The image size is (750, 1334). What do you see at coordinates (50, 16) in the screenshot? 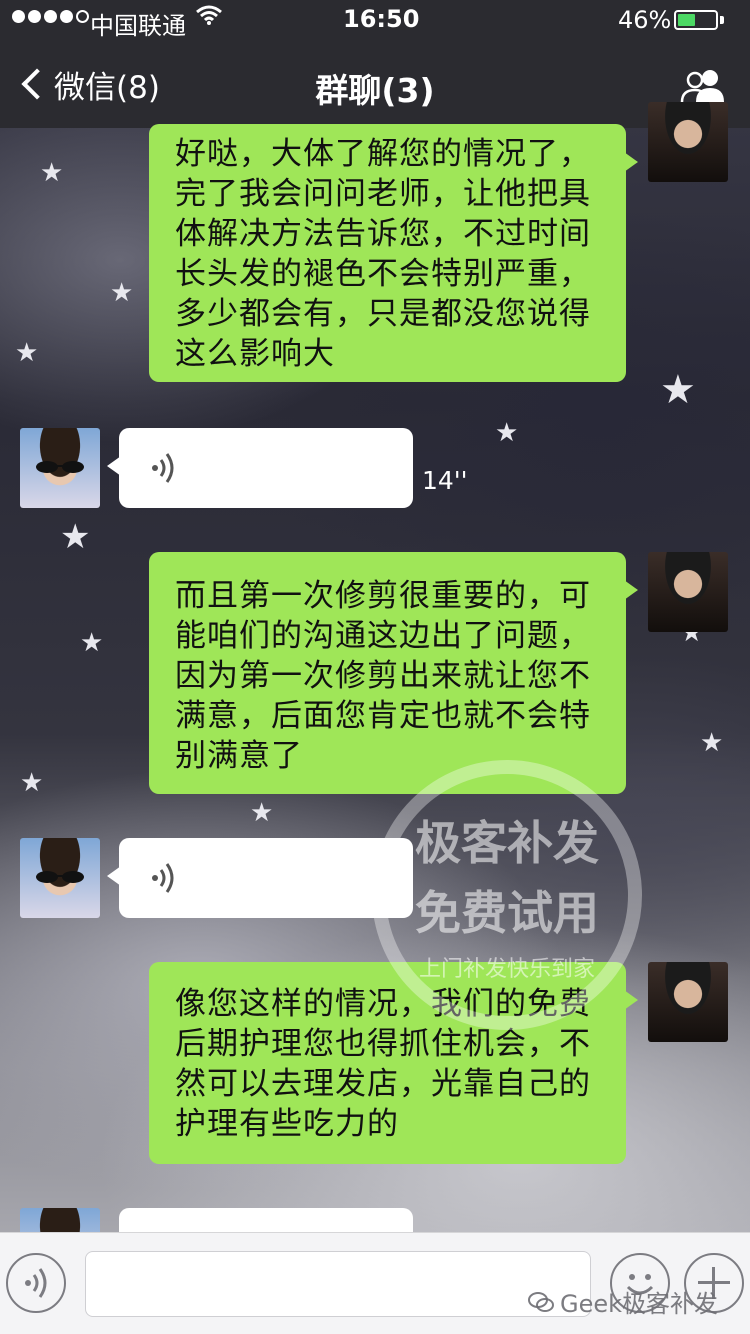
I see `signal-strength-icon` at bounding box center [50, 16].